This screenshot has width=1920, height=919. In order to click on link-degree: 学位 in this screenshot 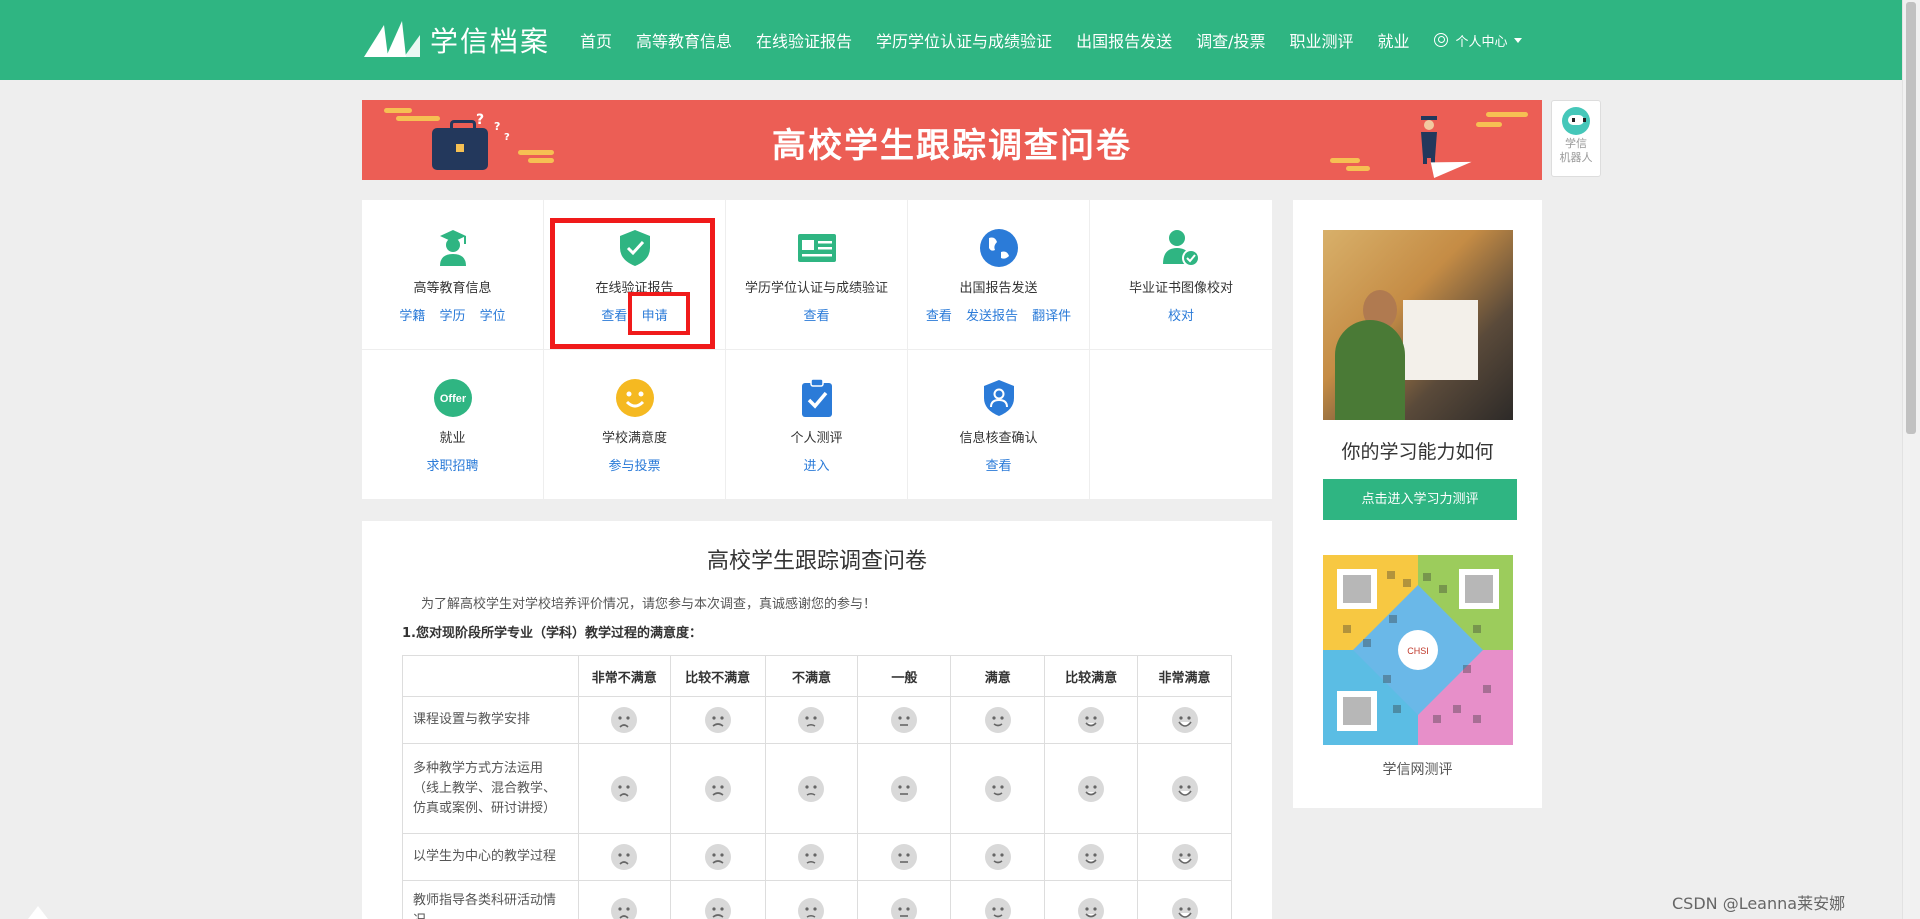, I will do `click(493, 316)`.